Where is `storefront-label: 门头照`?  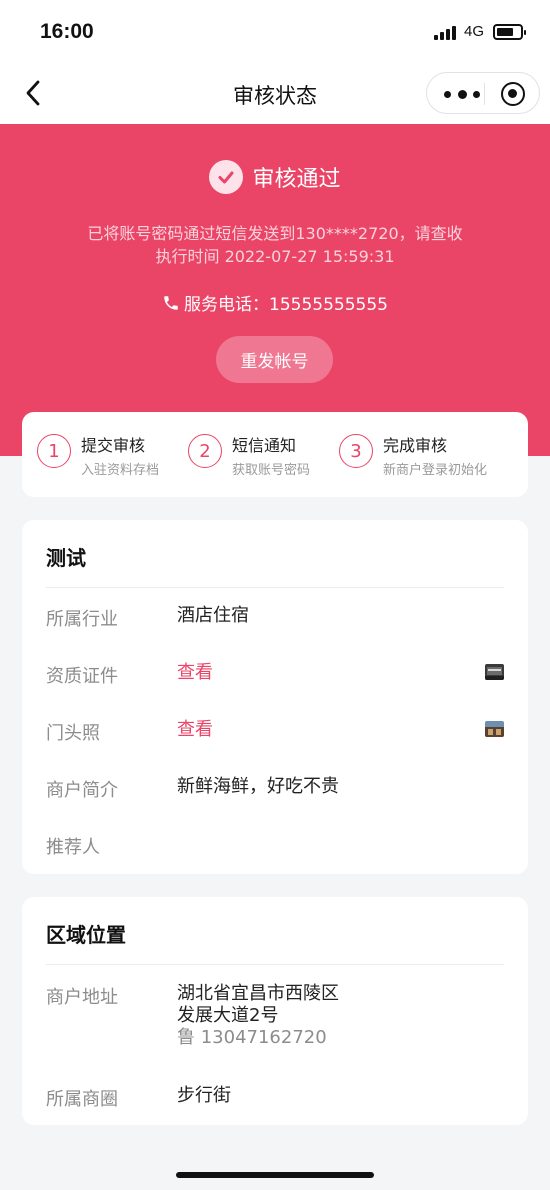
storefront-label: 门头照 is located at coordinates (73, 733).